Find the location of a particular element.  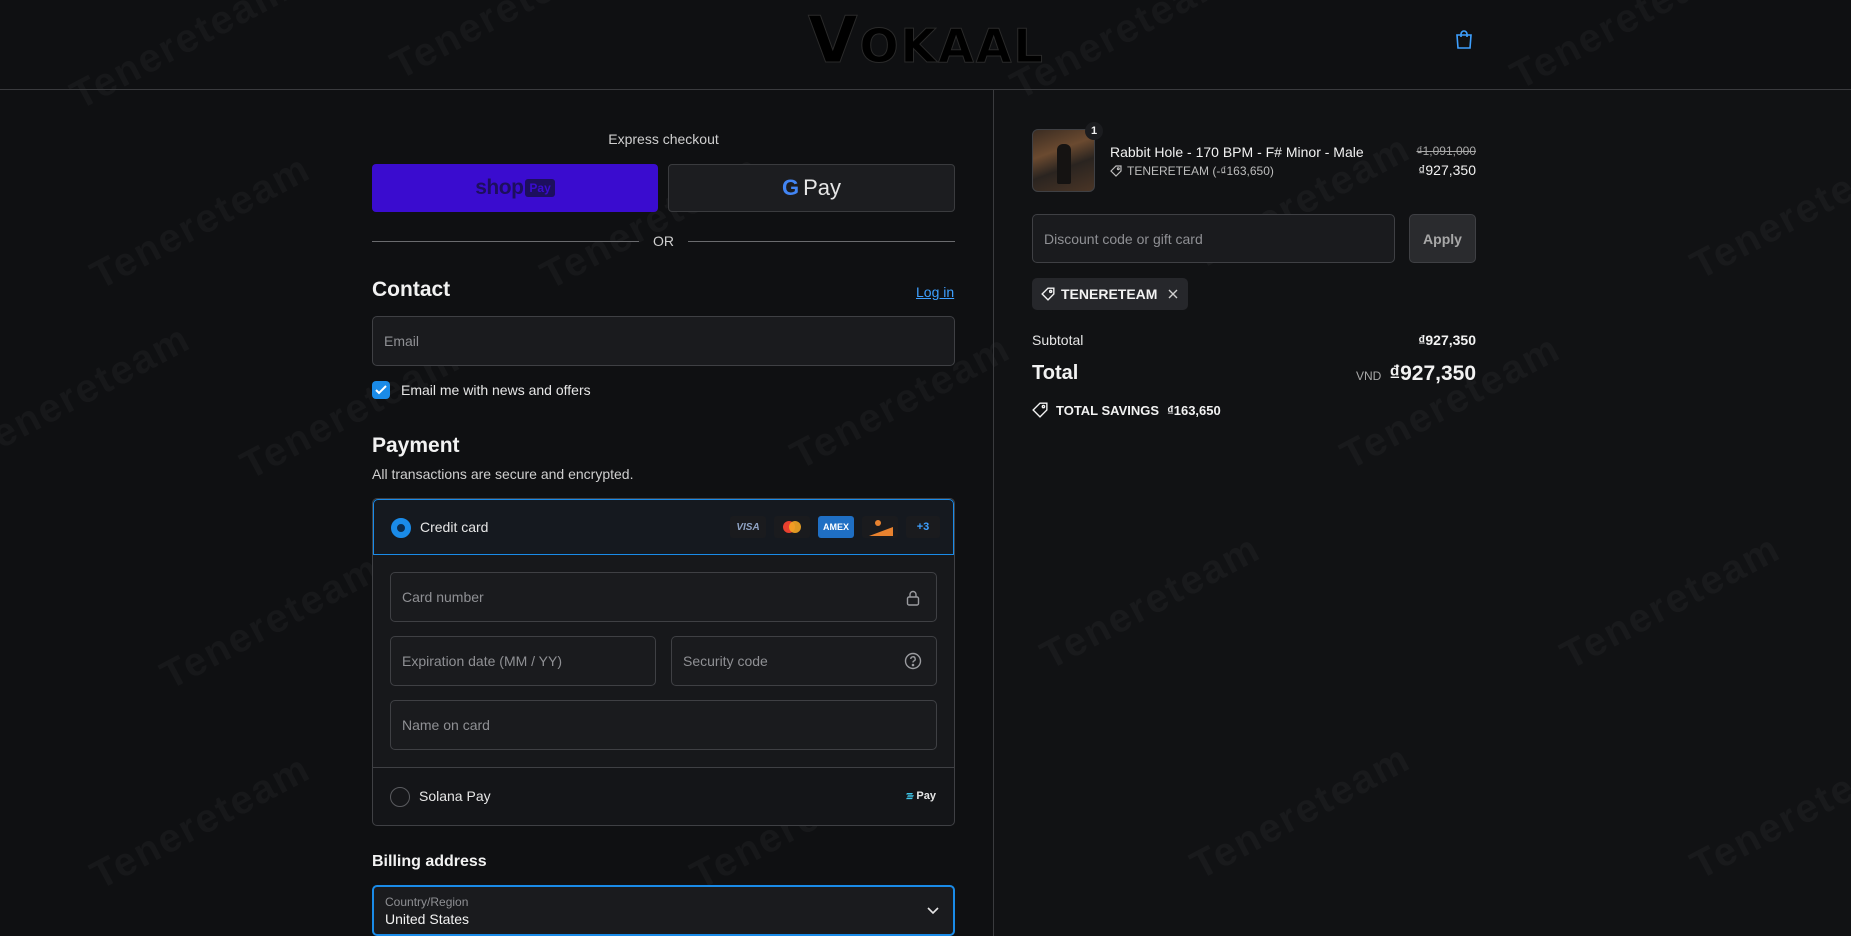

currency-code: VND is located at coordinates (1368, 376).